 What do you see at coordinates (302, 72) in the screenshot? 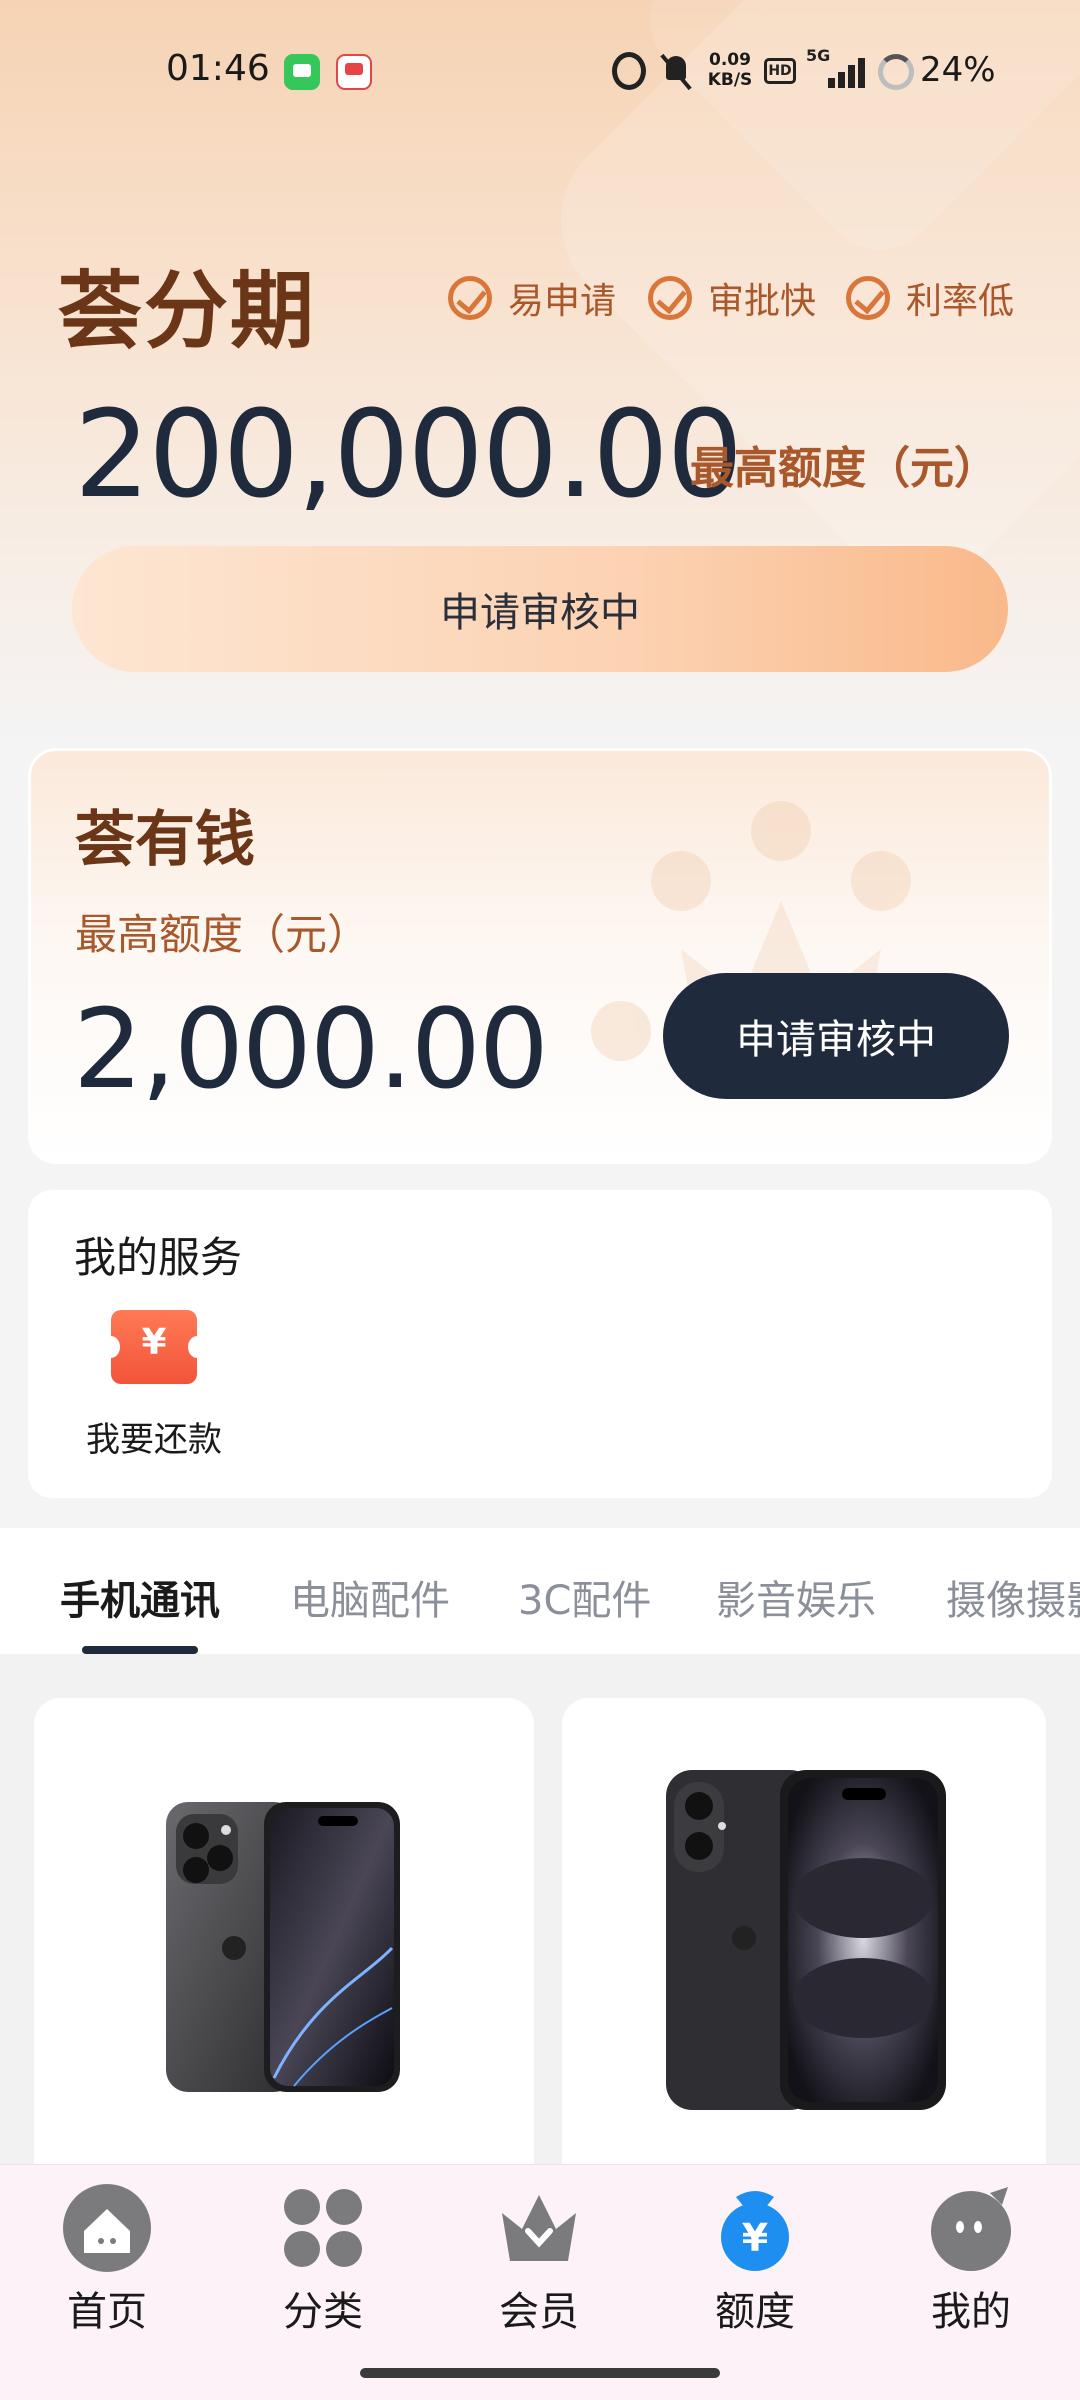
I see `message-app-icon` at bounding box center [302, 72].